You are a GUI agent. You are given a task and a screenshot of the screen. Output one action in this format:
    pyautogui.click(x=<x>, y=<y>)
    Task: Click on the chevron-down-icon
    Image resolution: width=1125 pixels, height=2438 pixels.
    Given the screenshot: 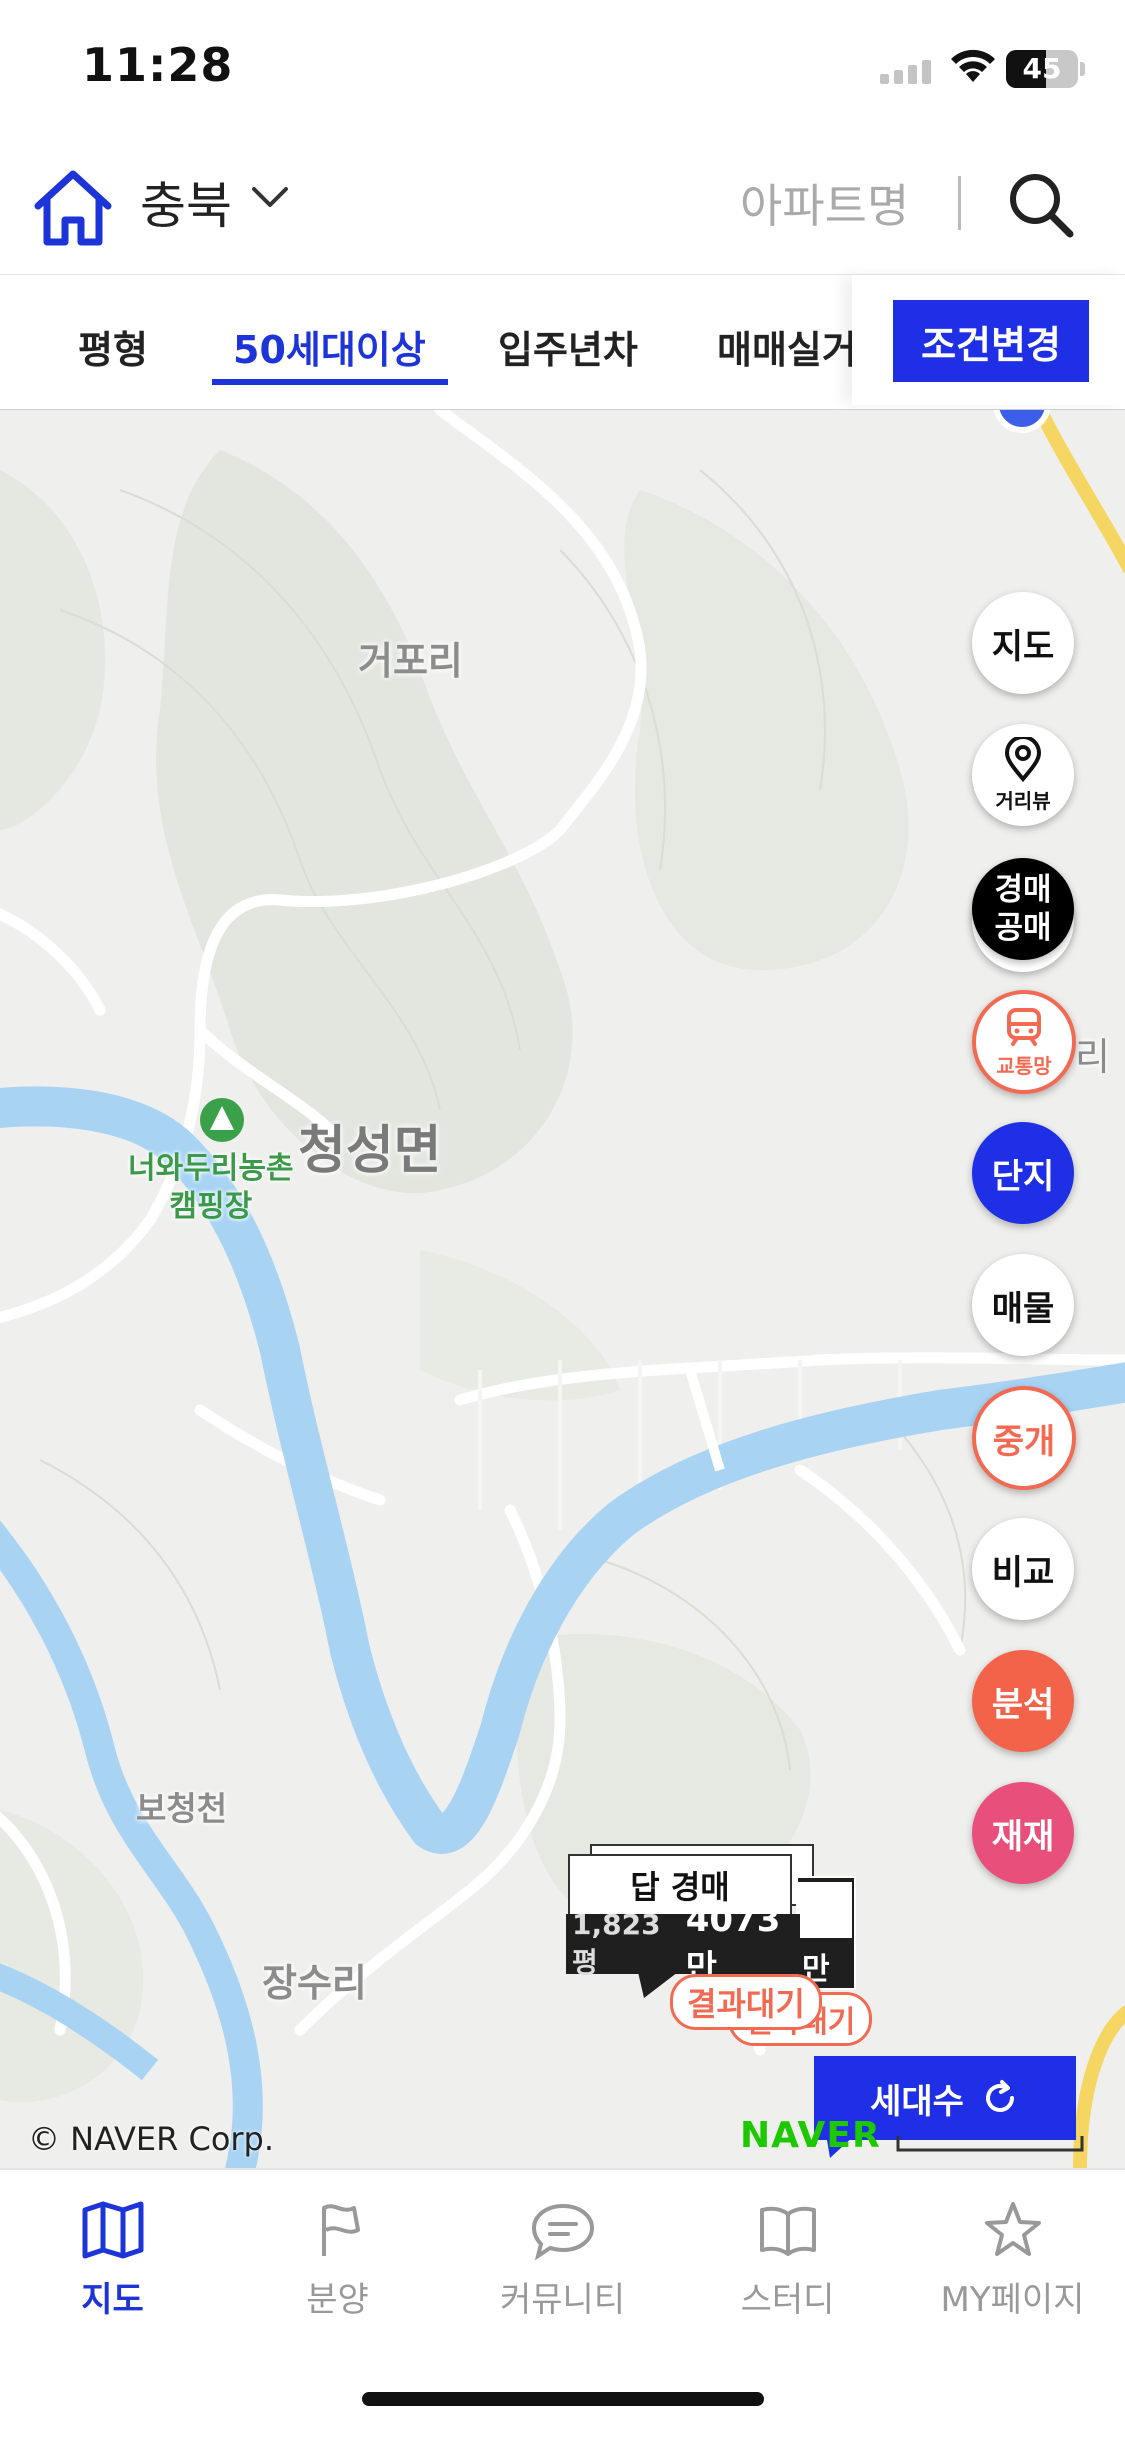 What is the action you would take?
    pyautogui.click(x=270, y=197)
    